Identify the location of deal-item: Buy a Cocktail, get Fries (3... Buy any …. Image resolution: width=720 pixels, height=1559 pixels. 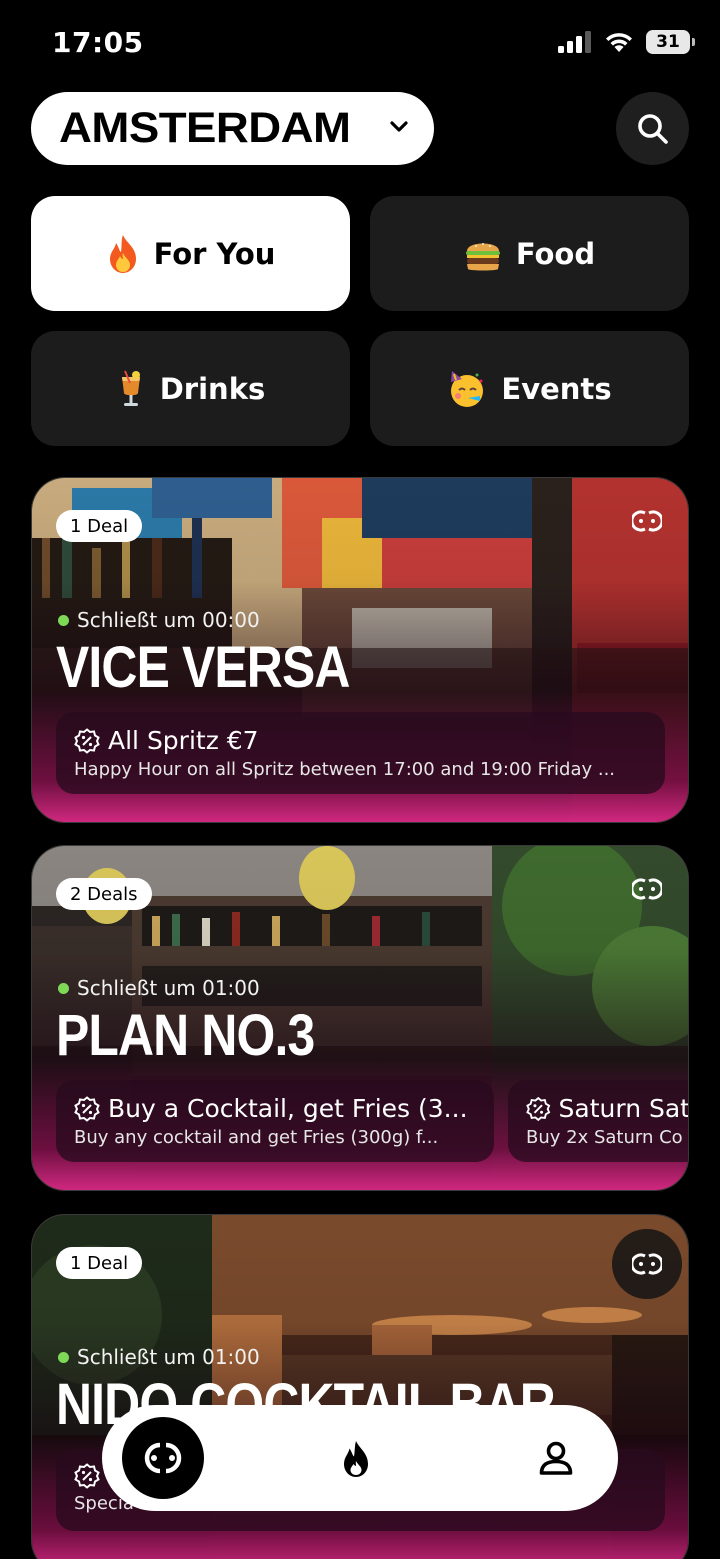
(275, 1121).